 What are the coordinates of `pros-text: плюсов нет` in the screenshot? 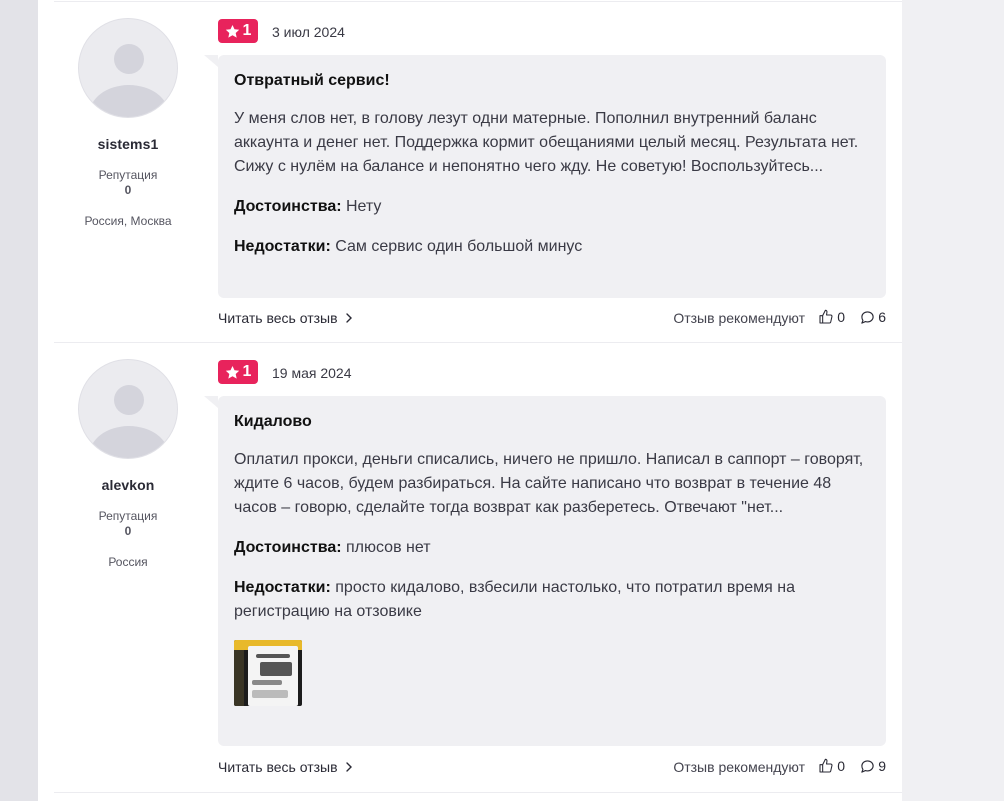 It's located at (388, 547).